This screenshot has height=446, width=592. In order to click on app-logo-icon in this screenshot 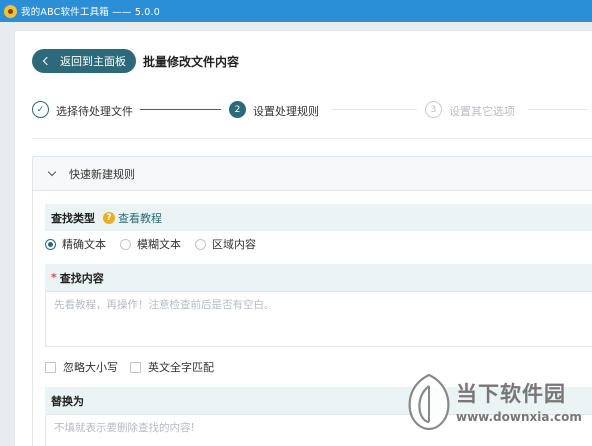, I will do `click(10, 11)`.